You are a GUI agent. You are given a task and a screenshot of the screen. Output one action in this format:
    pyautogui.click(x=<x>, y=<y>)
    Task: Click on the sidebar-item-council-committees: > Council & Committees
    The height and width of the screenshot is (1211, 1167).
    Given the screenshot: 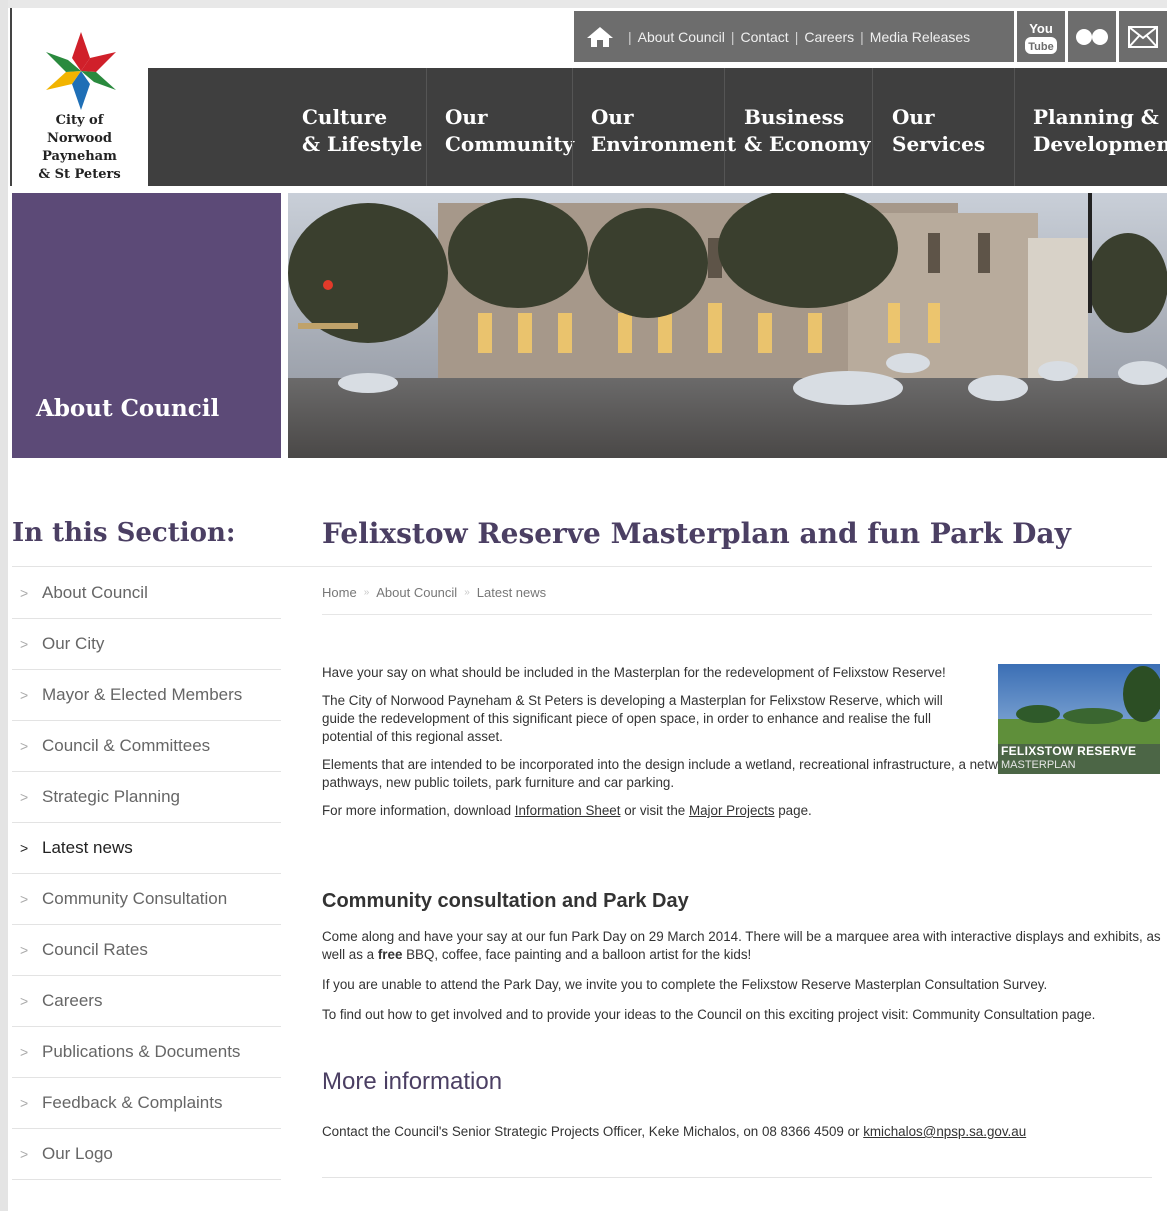 What is the action you would take?
    pyautogui.click(x=146, y=746)
    